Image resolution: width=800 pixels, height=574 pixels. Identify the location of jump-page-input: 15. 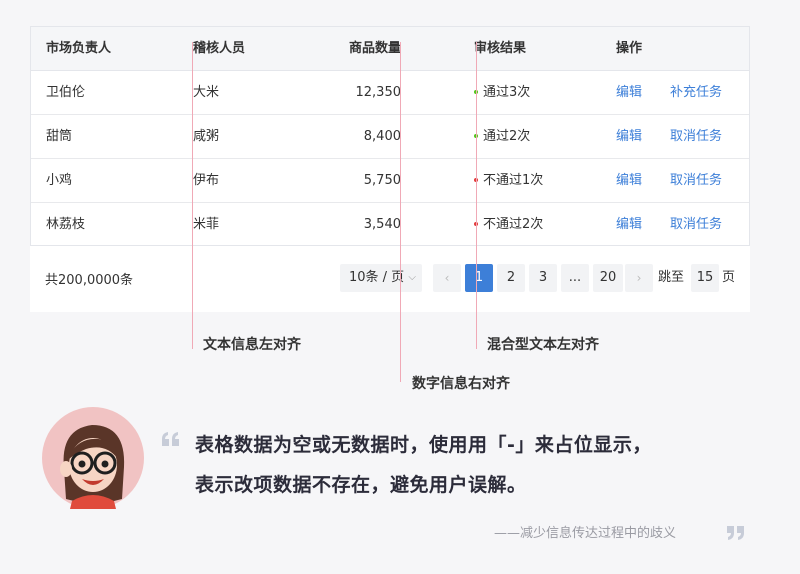
(705, 278).